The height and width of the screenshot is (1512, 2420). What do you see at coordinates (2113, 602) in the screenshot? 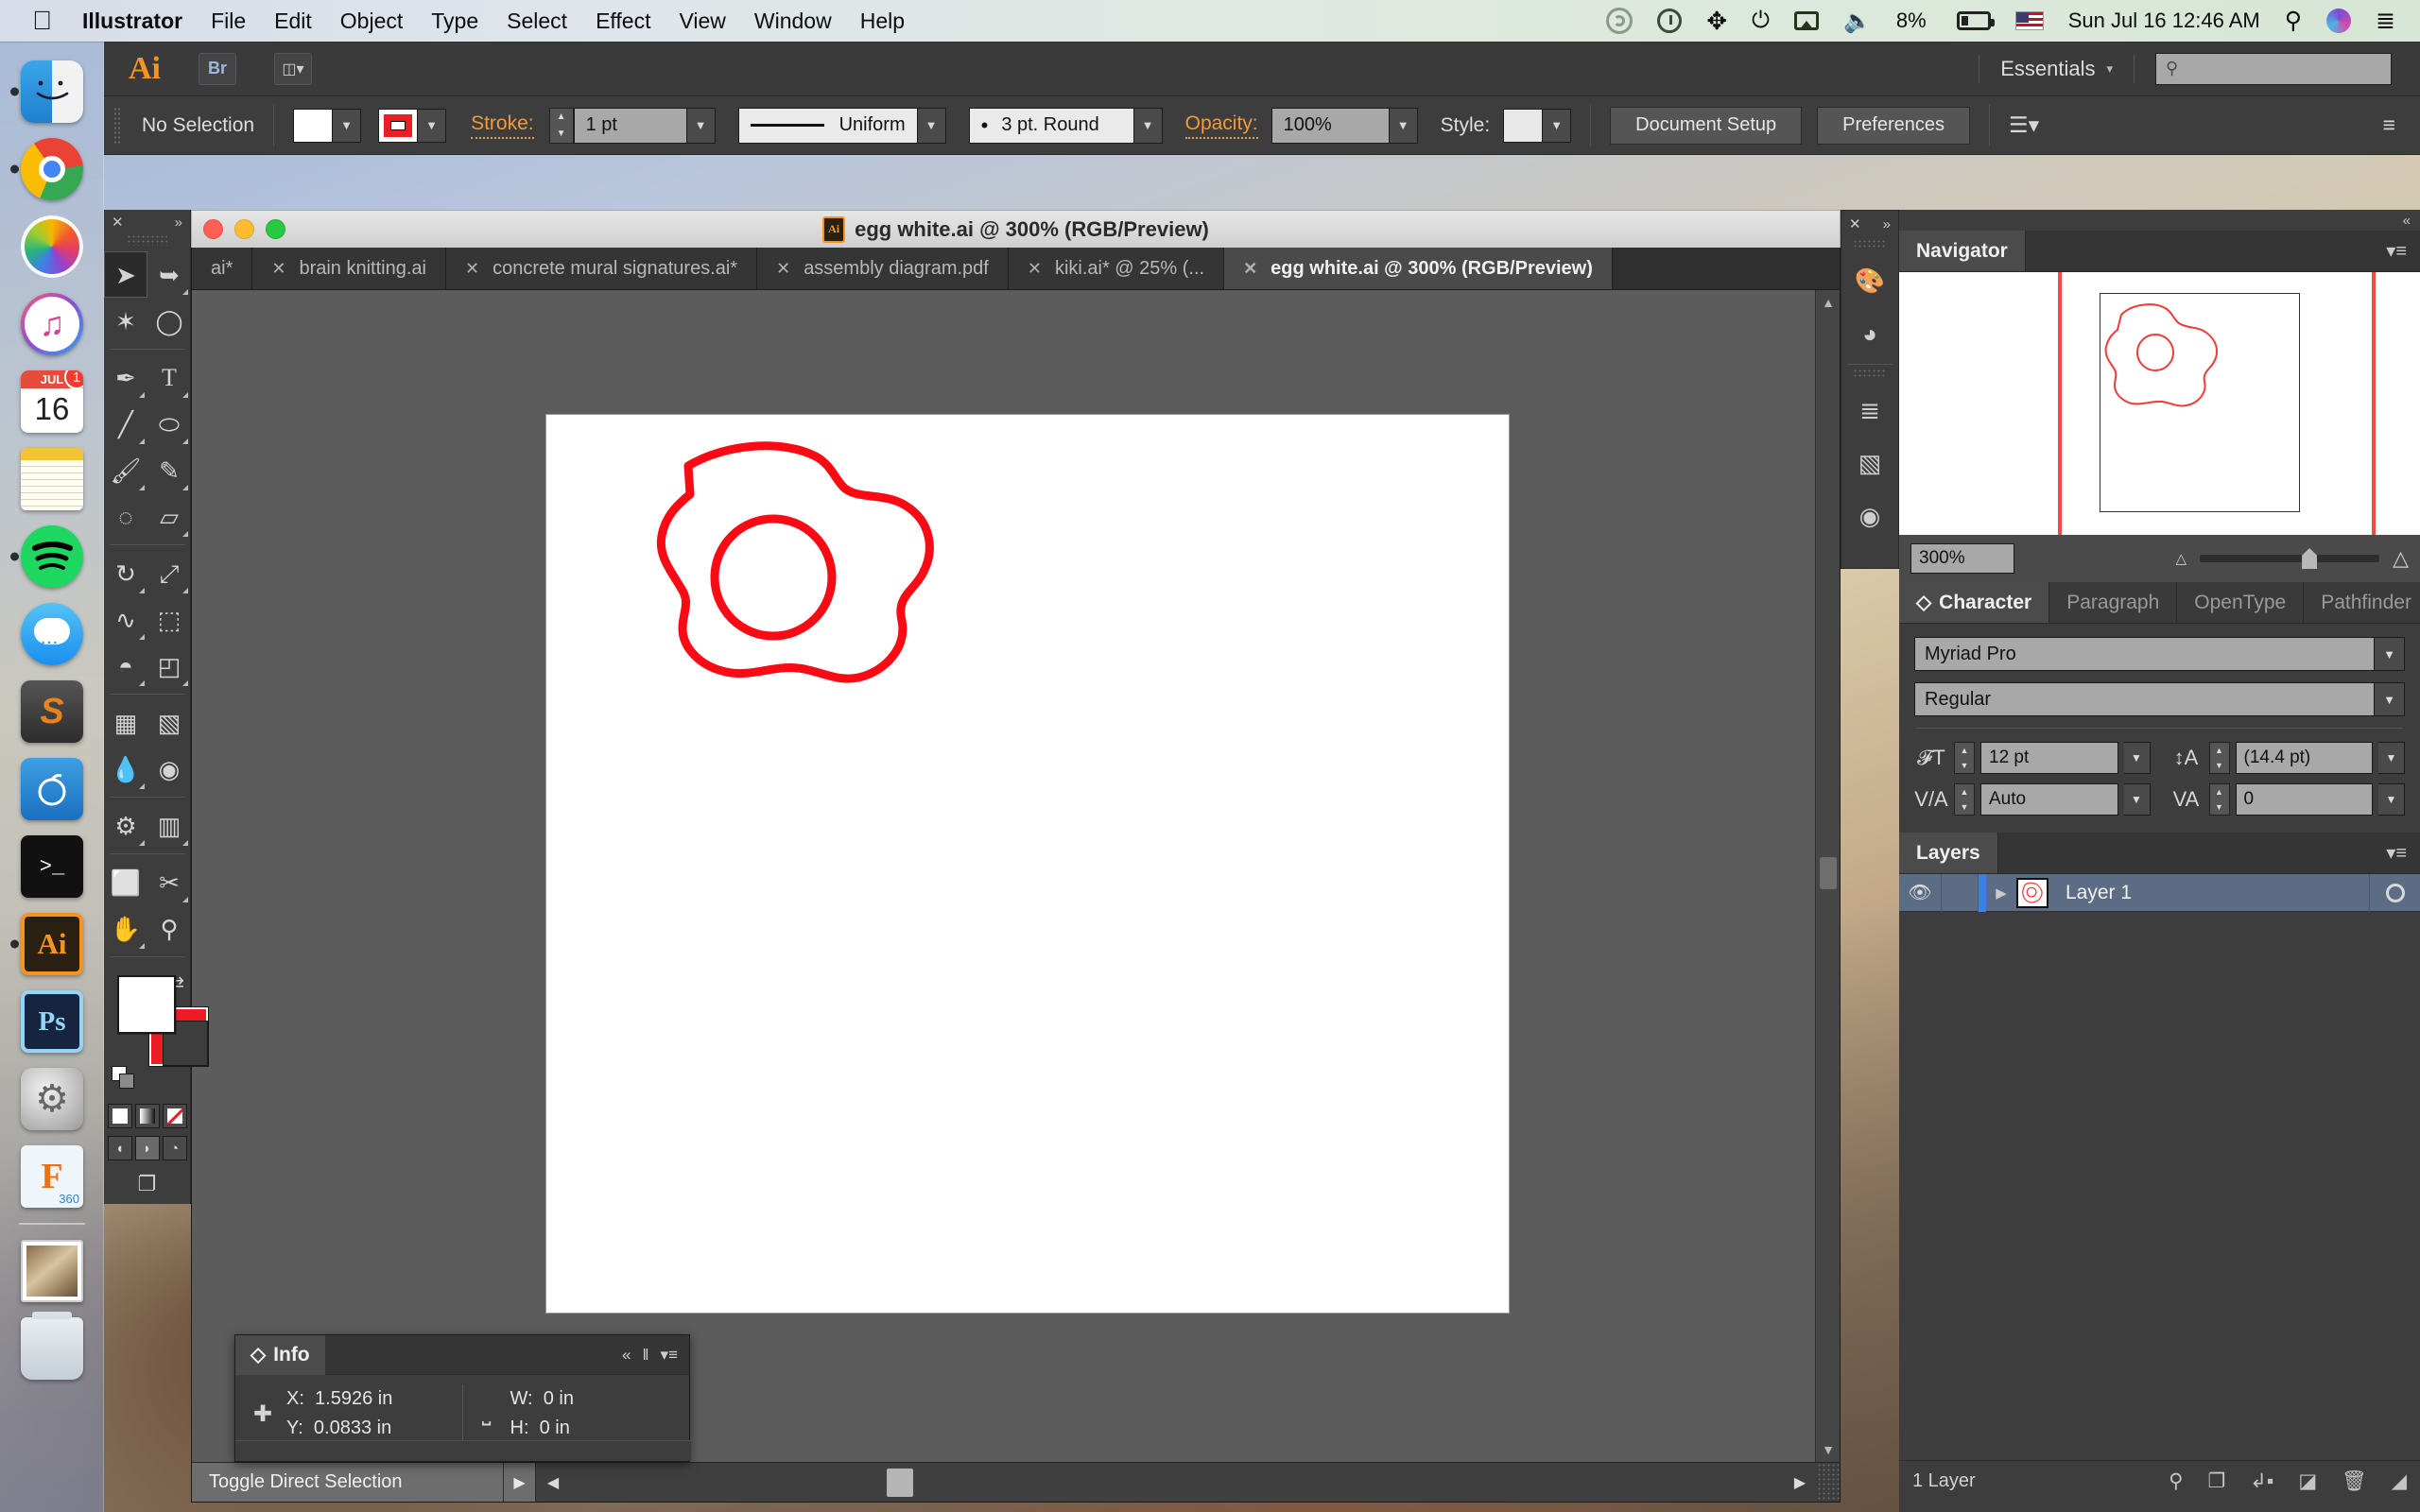
I see `tab-paragraph: Paragraph` at bounding box center [2113, 602].